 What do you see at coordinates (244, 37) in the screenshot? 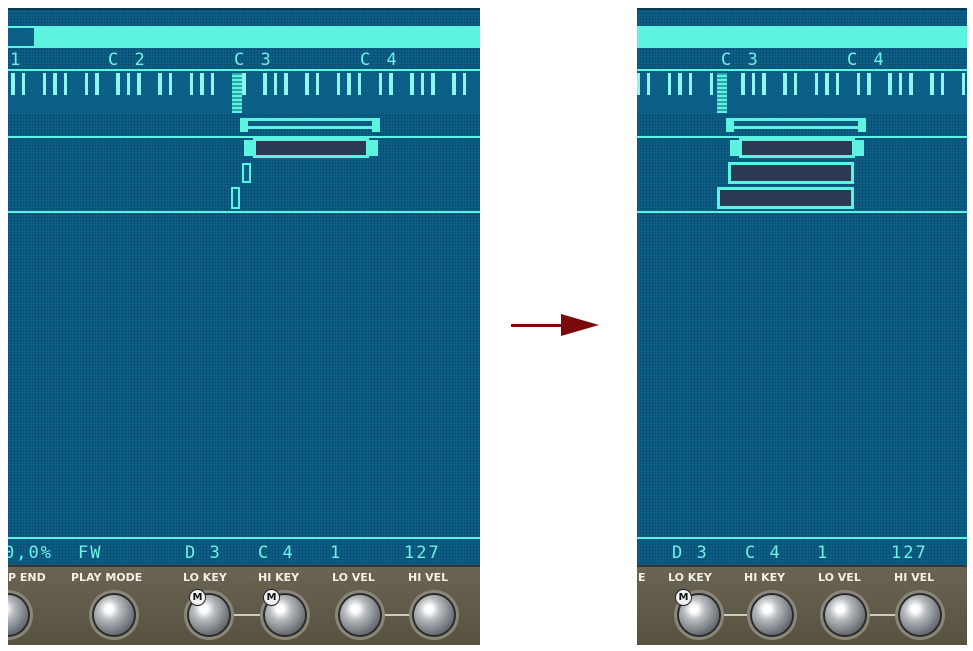
I see `left-scroll-bar` at bounding box center [244, 37].